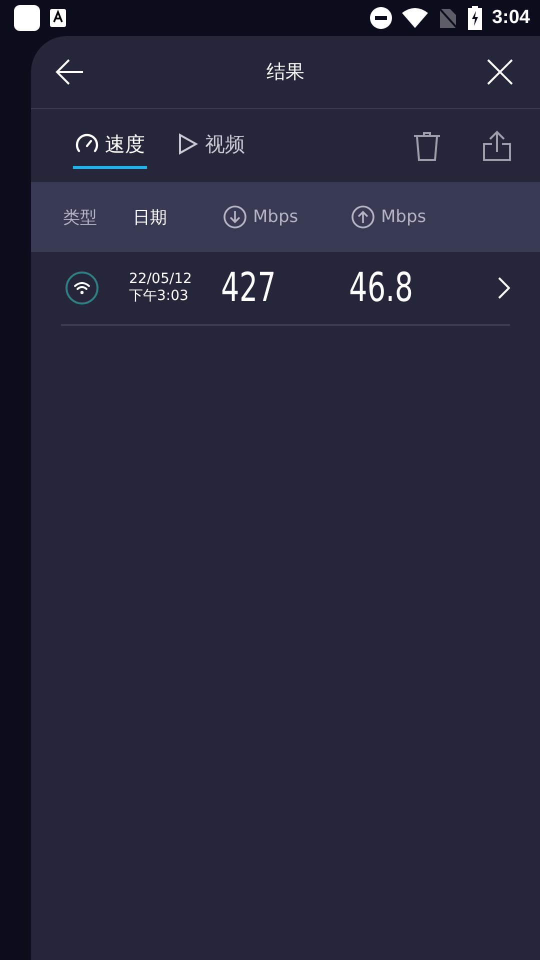 The image size is (540, 960). What do you see at coordinates (285, 72) in the screenshot?
I see `page-title: 结果` at bounding box center [285, 72].